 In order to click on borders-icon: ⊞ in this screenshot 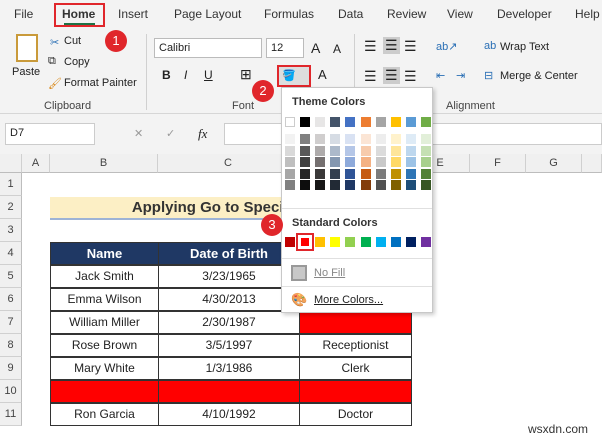, I will do `click(246, 74)`.